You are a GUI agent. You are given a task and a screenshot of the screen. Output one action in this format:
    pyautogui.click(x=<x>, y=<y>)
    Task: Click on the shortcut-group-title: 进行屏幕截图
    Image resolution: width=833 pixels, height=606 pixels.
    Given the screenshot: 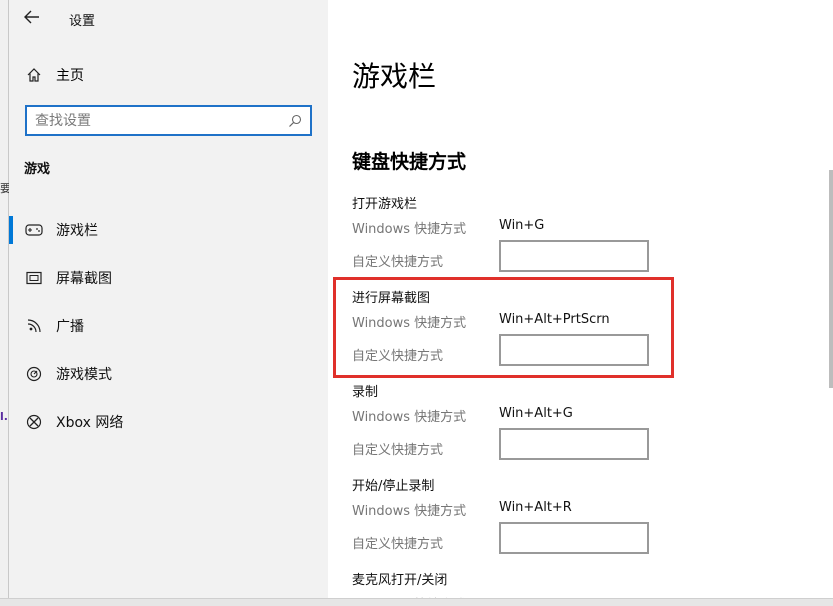 What is the action you would take?
    pyautogui.click(x=391, y=298)
    